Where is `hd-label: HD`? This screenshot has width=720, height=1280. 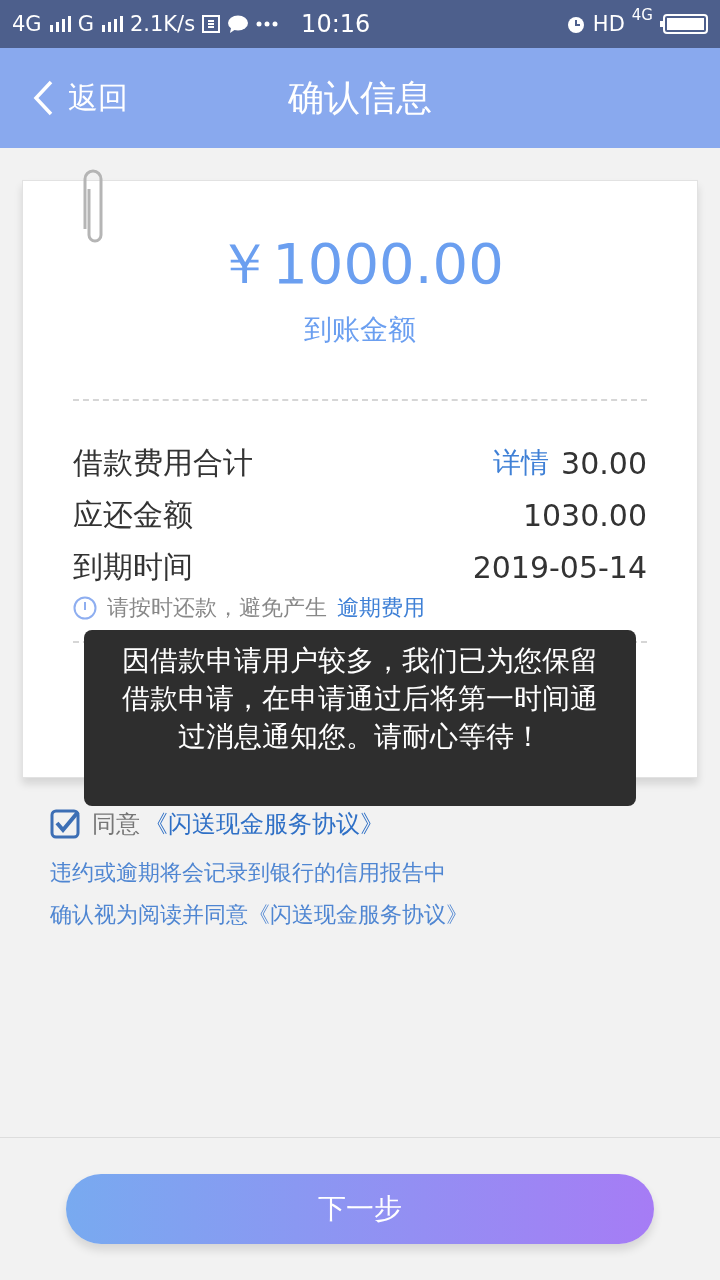 hd-label: HD is located at coordinates (608, 24).